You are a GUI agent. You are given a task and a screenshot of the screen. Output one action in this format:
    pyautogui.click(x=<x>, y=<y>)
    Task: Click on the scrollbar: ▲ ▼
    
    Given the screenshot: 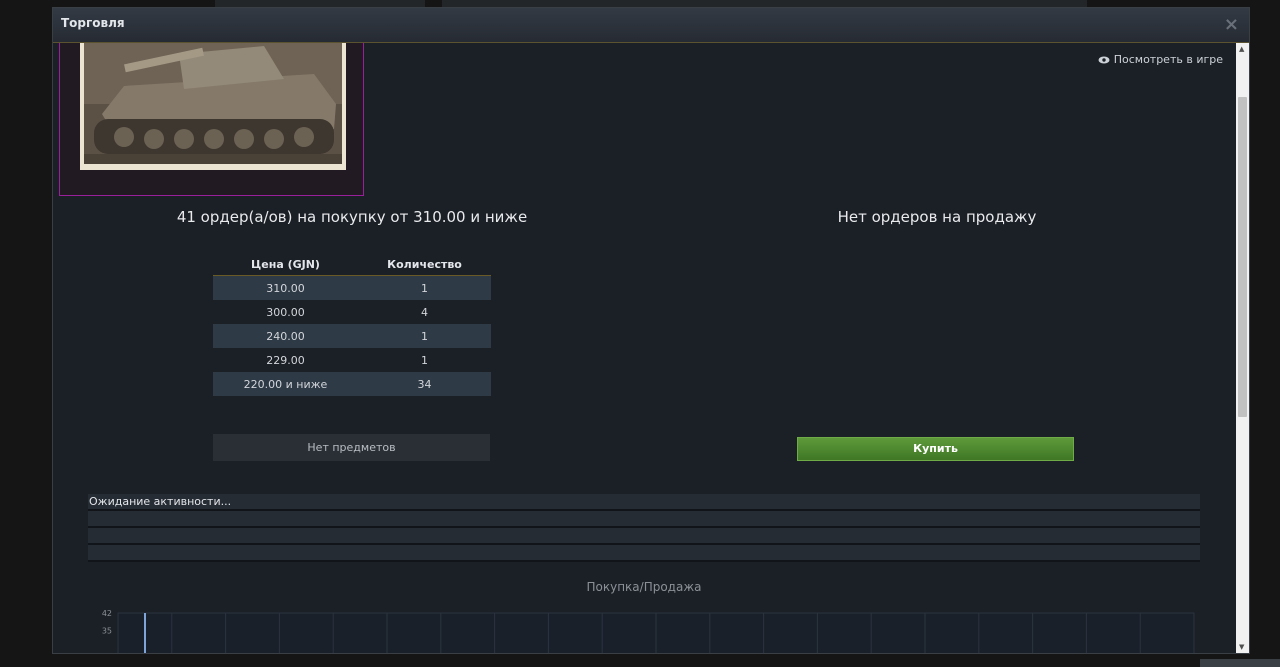 What is the action you would take?
    pyautogui.click(x=1242, y=348)
    